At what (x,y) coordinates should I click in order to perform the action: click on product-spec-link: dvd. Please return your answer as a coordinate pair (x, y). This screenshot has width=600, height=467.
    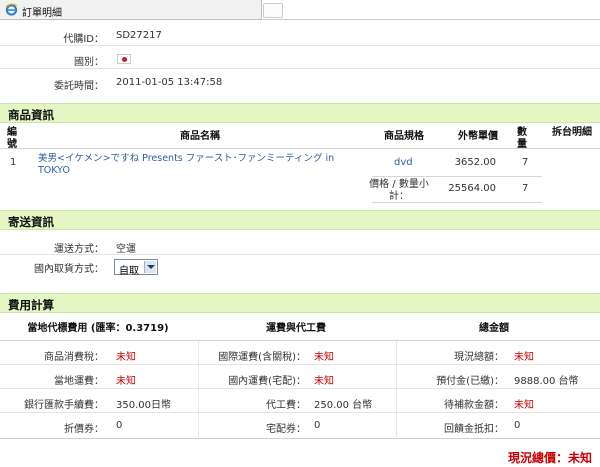
    Looking at the image, I should click on (403, 163).